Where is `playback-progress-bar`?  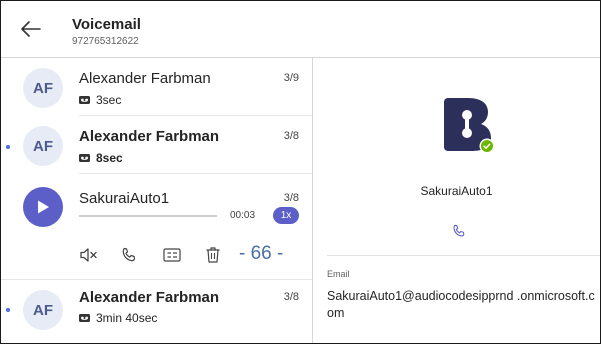 playback-progress-bar is located at coordinates (148, 216).